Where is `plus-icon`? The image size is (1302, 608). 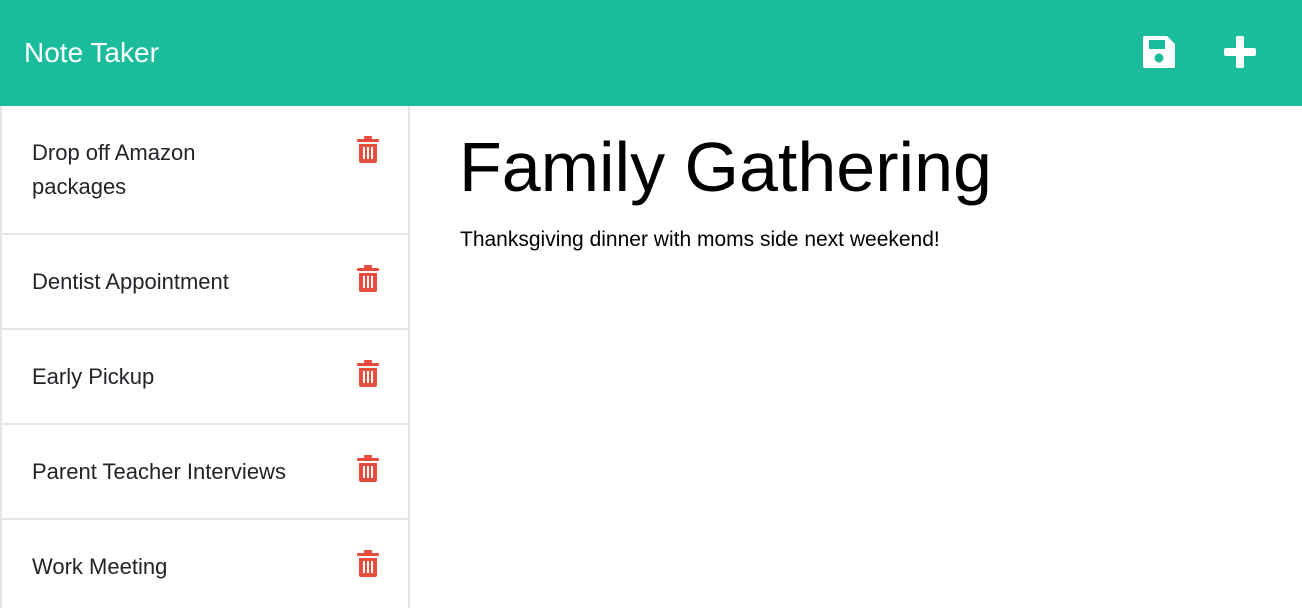 plus-icon is located at coordinates (1240, 52).